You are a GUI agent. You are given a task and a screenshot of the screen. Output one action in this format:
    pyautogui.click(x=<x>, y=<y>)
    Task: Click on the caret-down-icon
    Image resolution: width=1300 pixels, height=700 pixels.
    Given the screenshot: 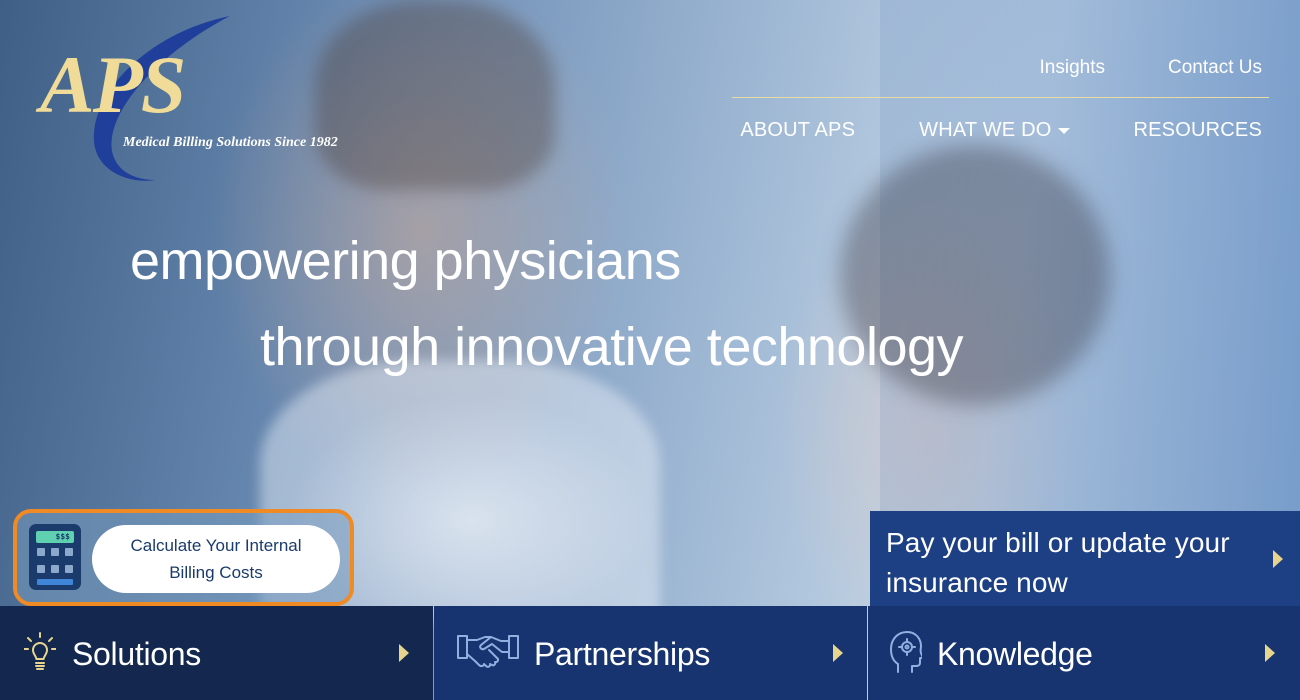 What is the action you would take?
    pyautogui.click(x=1063, y=130)
    